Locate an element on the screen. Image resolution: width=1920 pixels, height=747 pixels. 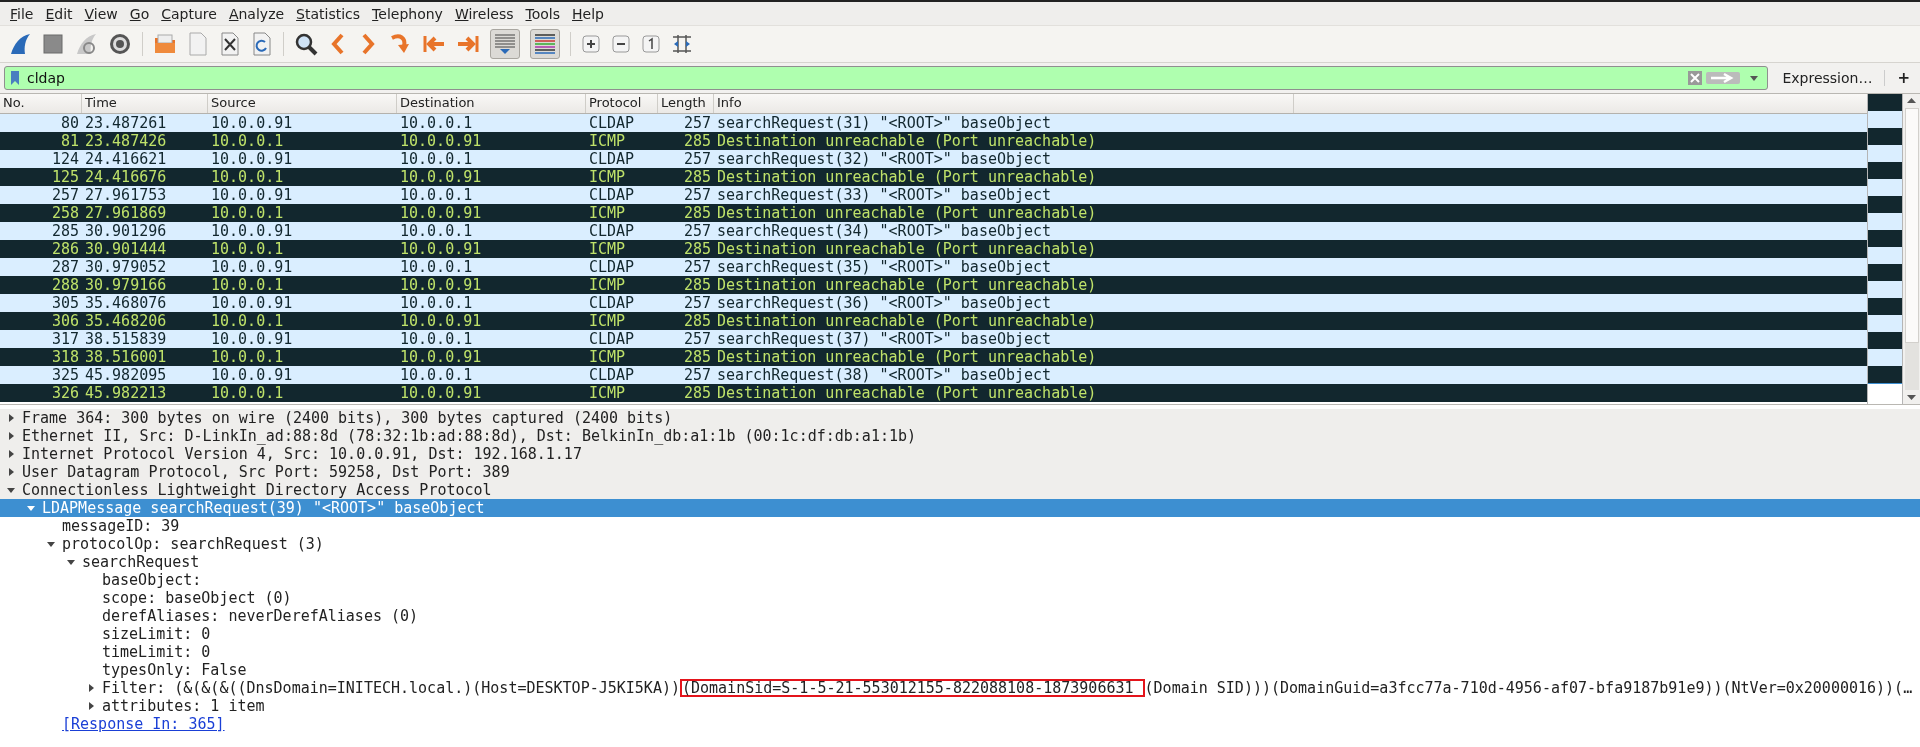
menu-item: Help is located at coordinates (588, 13).